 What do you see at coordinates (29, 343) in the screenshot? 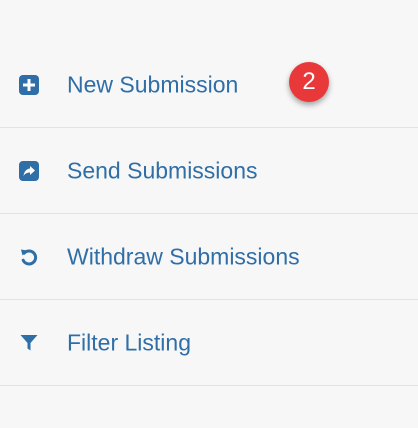
I see `filter-icon` at bounding box center [29, 343].